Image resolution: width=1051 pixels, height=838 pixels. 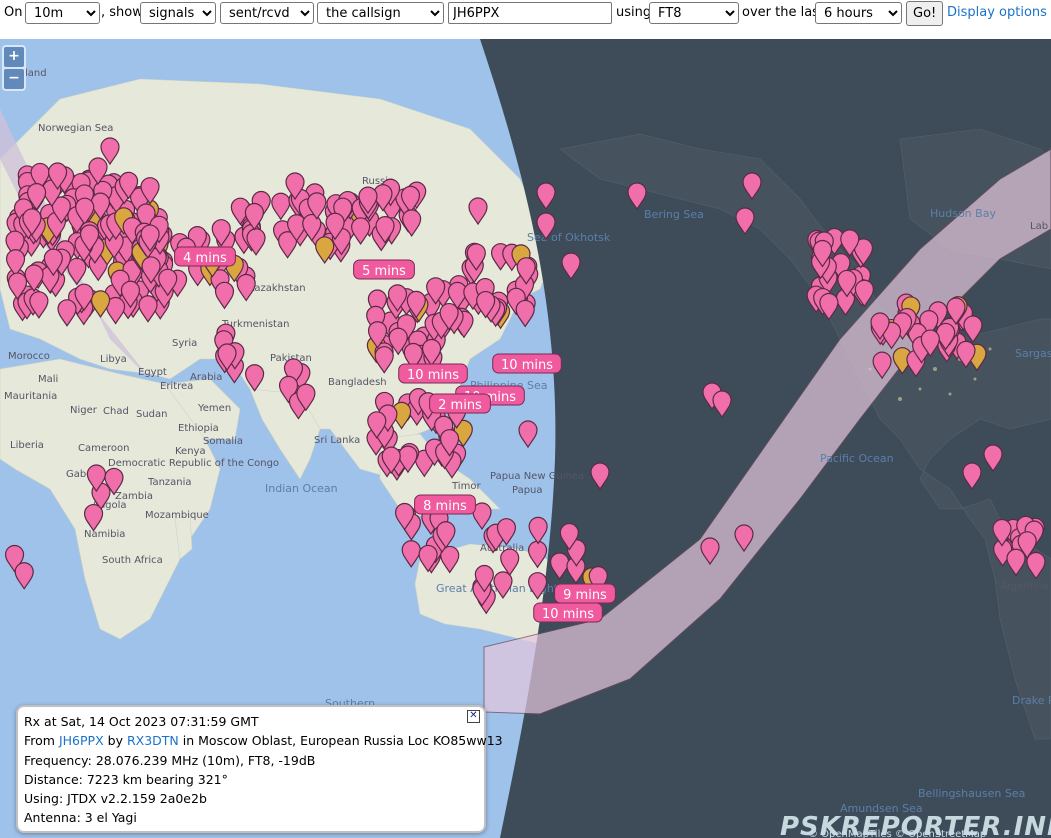 What do you see at coordinates (48, 379) in the screenshot?
I see `label-mali: Mali` at bounding box center [48, 379].